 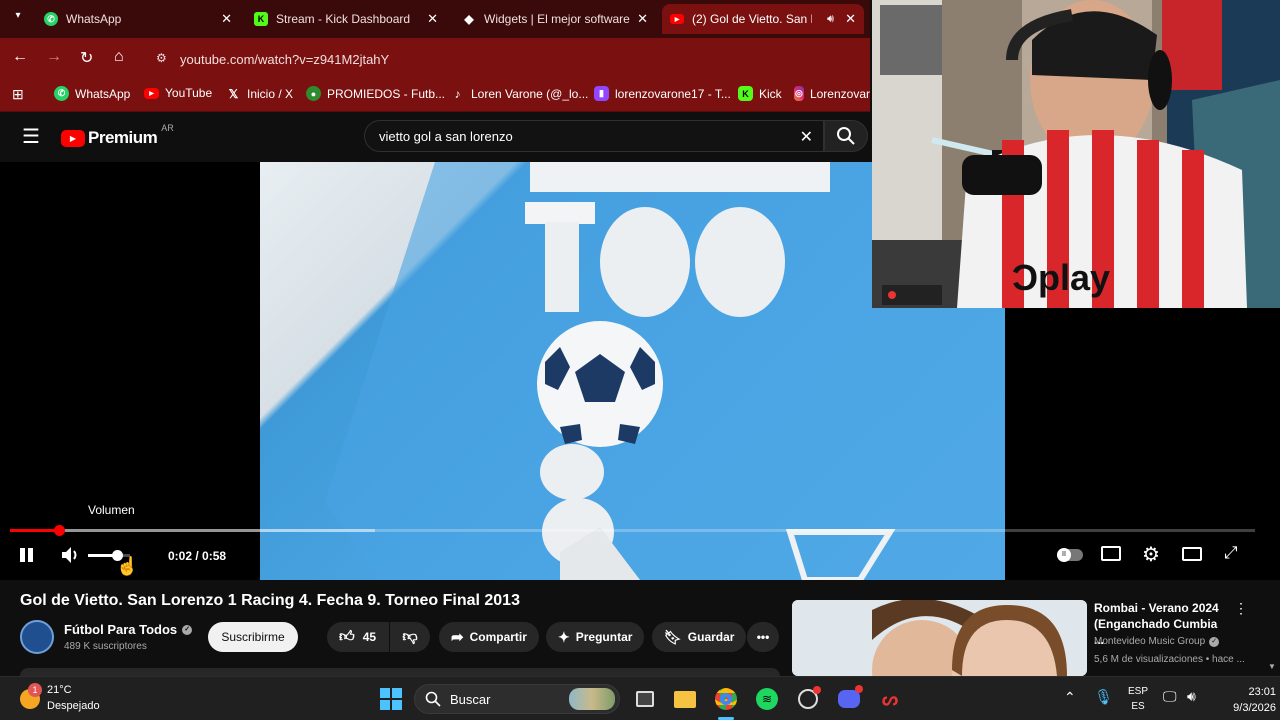 What do you see at coordinates (59, 530) in the screenshot?
I see `progress-scrubber` at bounding box center [59, 530].